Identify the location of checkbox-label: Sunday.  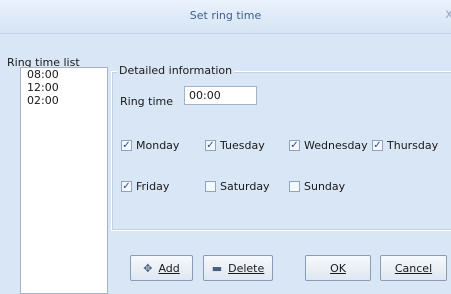
(325, 186).